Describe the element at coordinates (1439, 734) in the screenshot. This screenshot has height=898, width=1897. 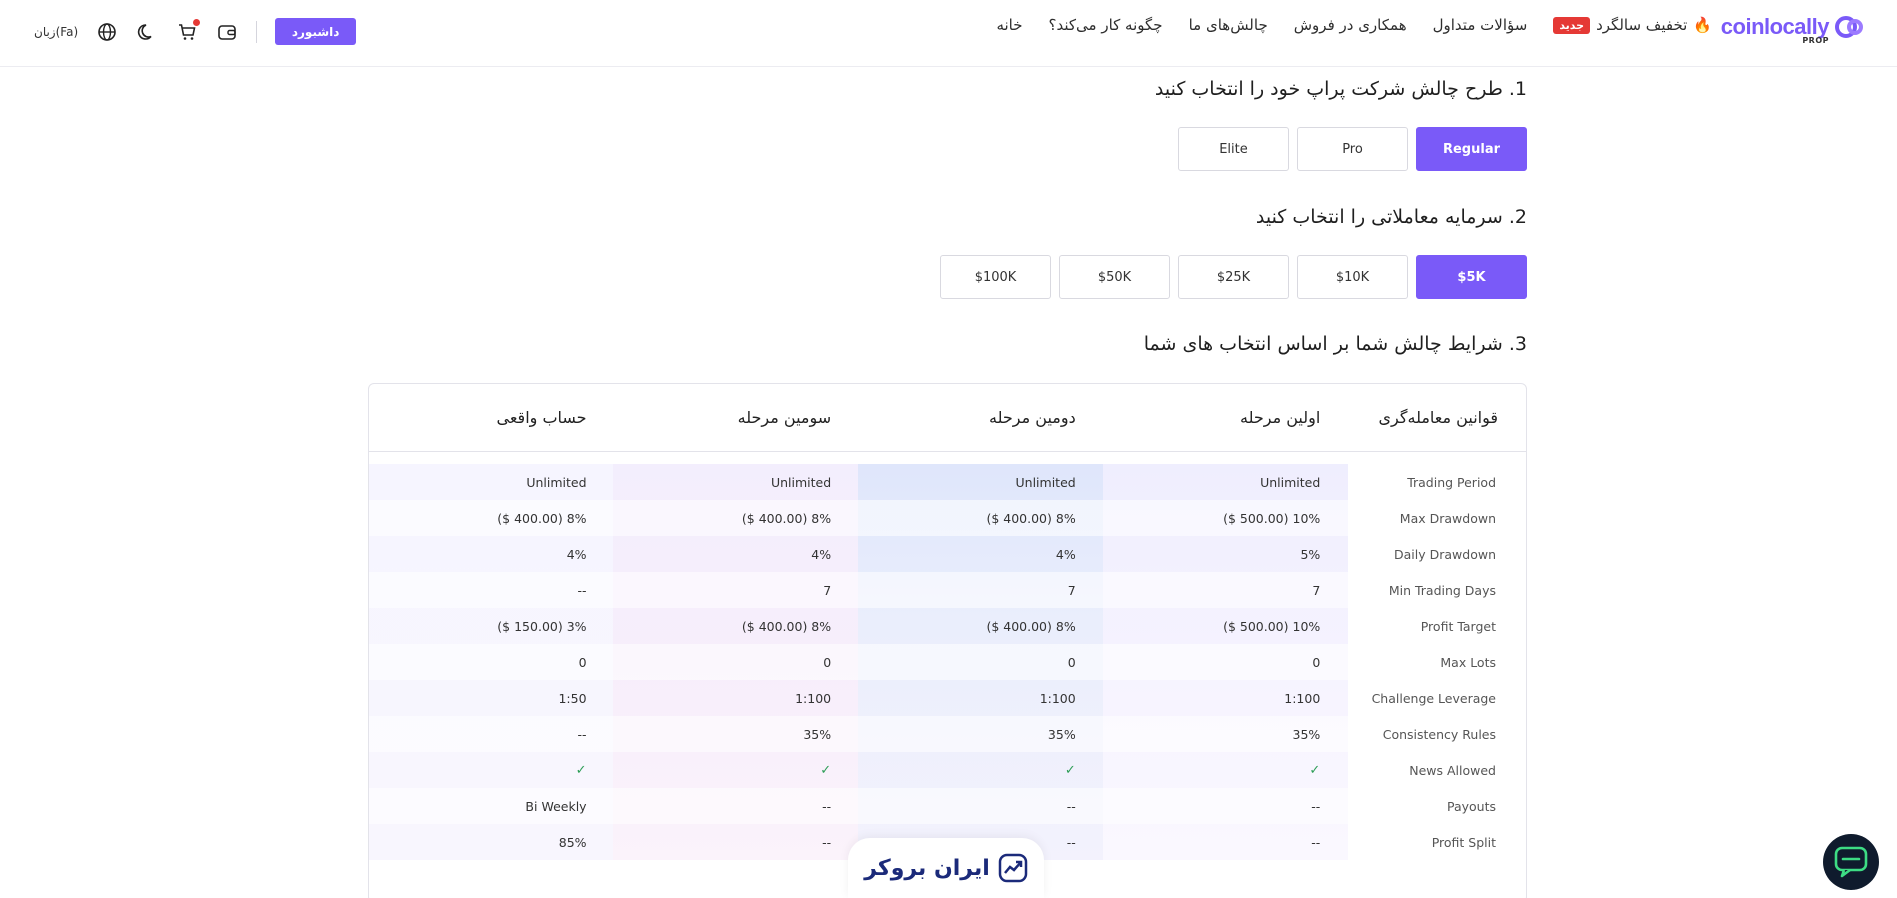
I see `rule-label: Consistency Rules` at that location.